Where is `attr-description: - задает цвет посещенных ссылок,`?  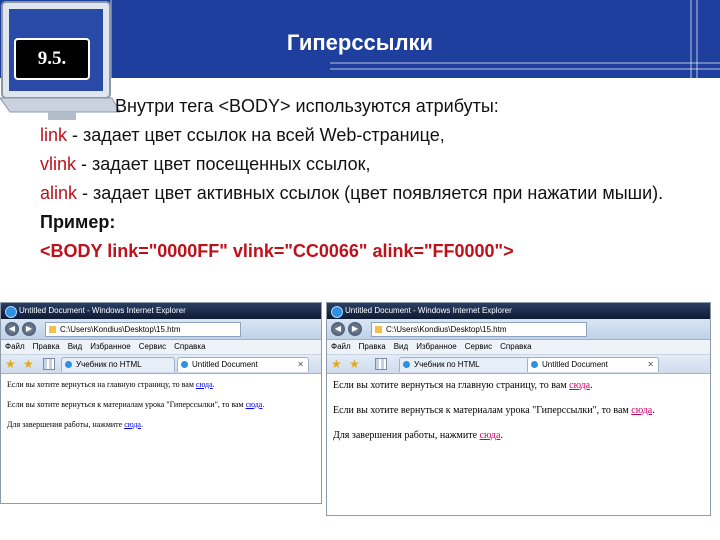
attr-description: - задает цвет посещенных ссылок, is located at coordinates (223, 164).